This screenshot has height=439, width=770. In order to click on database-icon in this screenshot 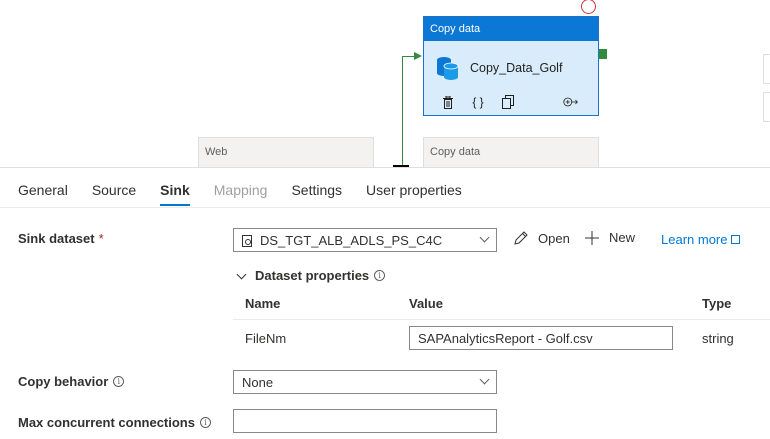, I will do `click(448, 68)`.